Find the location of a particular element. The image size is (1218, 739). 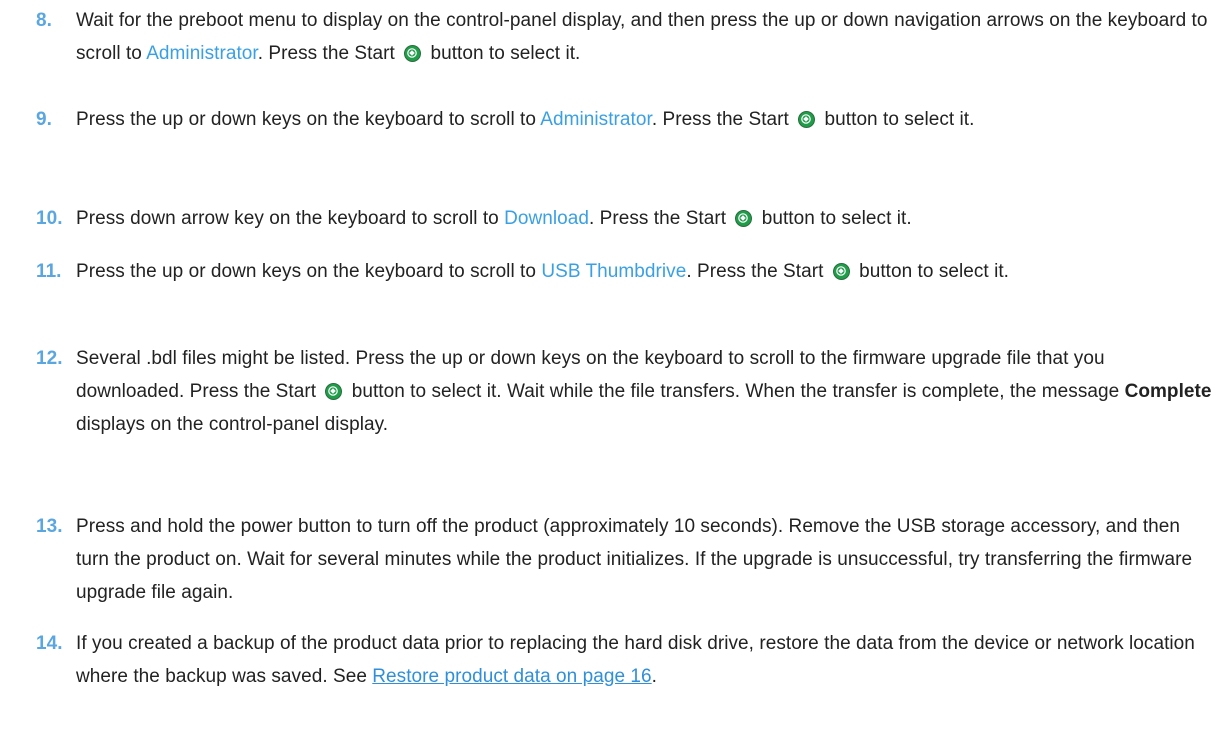

message-complete: Complete is located at coordinates (1168, 391).